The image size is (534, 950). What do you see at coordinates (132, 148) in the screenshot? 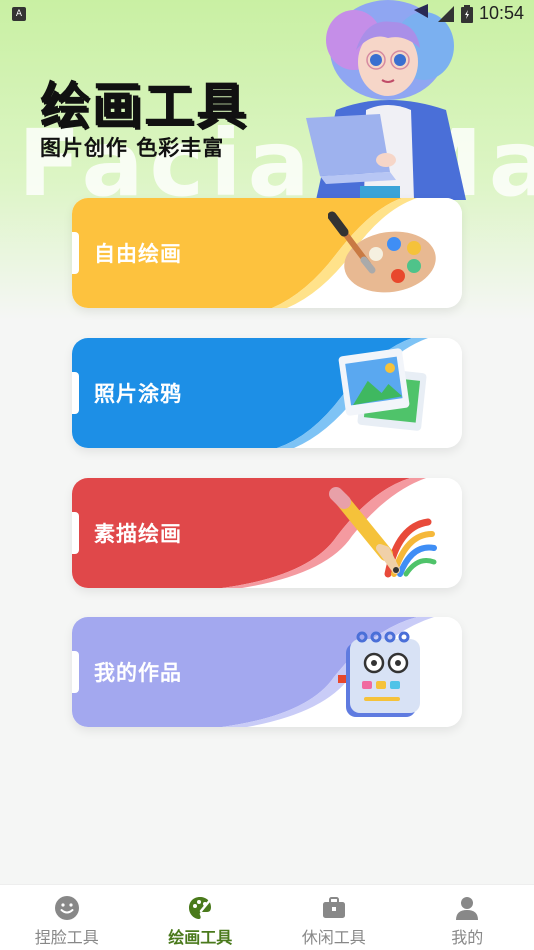
I see `page-subtitle: 图片创作 色彩丰富` at bounding box center [132, 148].